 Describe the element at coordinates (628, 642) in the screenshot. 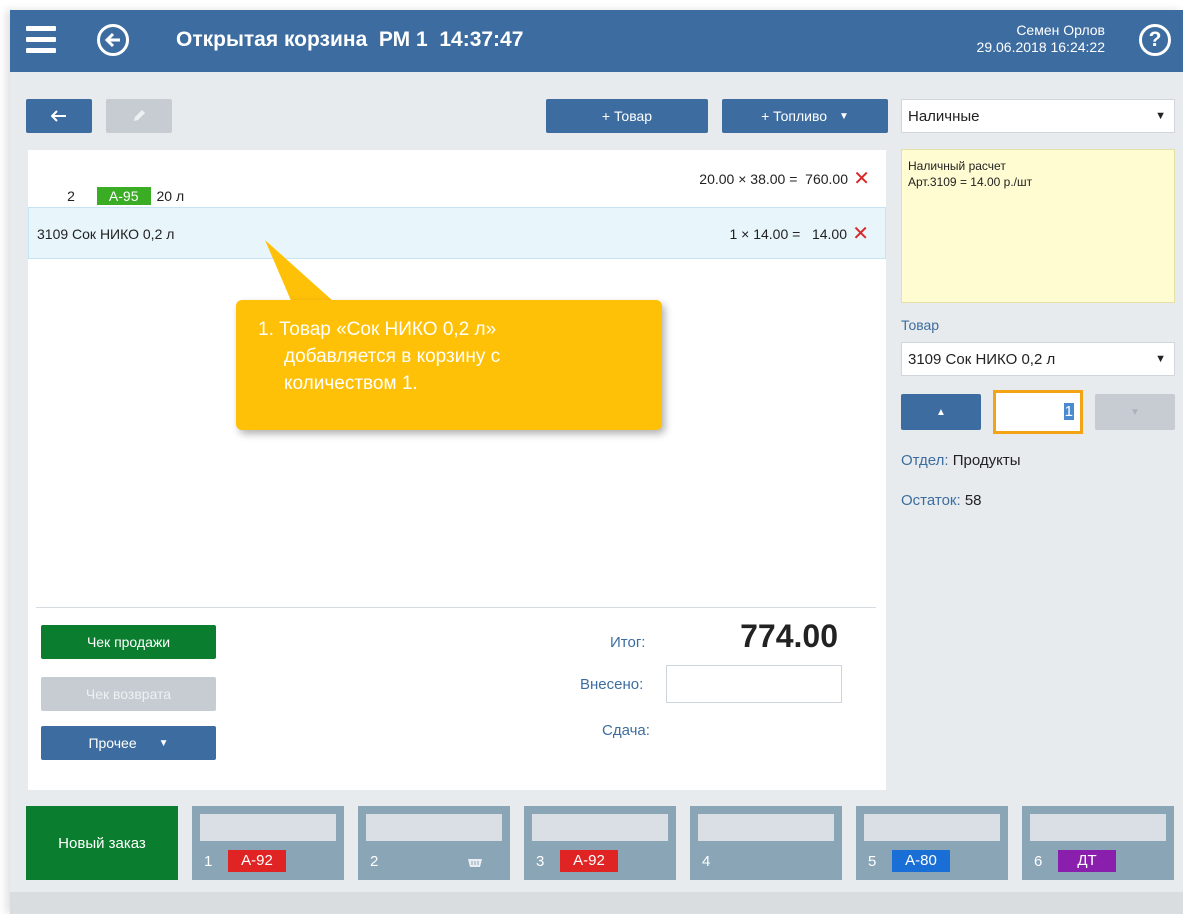

I see `total-label: Итог:` at that location.